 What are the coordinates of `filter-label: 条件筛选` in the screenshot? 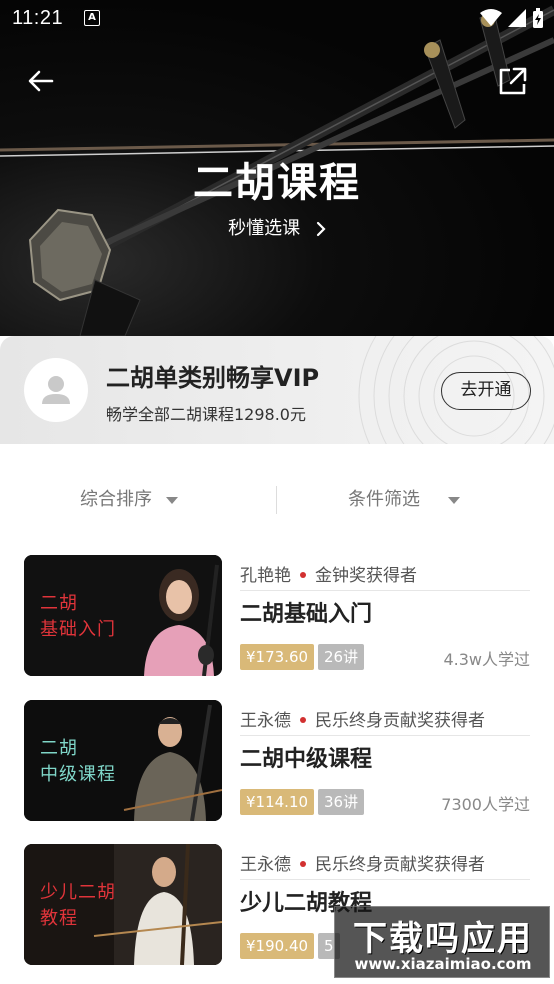 It's located at (384, 499).